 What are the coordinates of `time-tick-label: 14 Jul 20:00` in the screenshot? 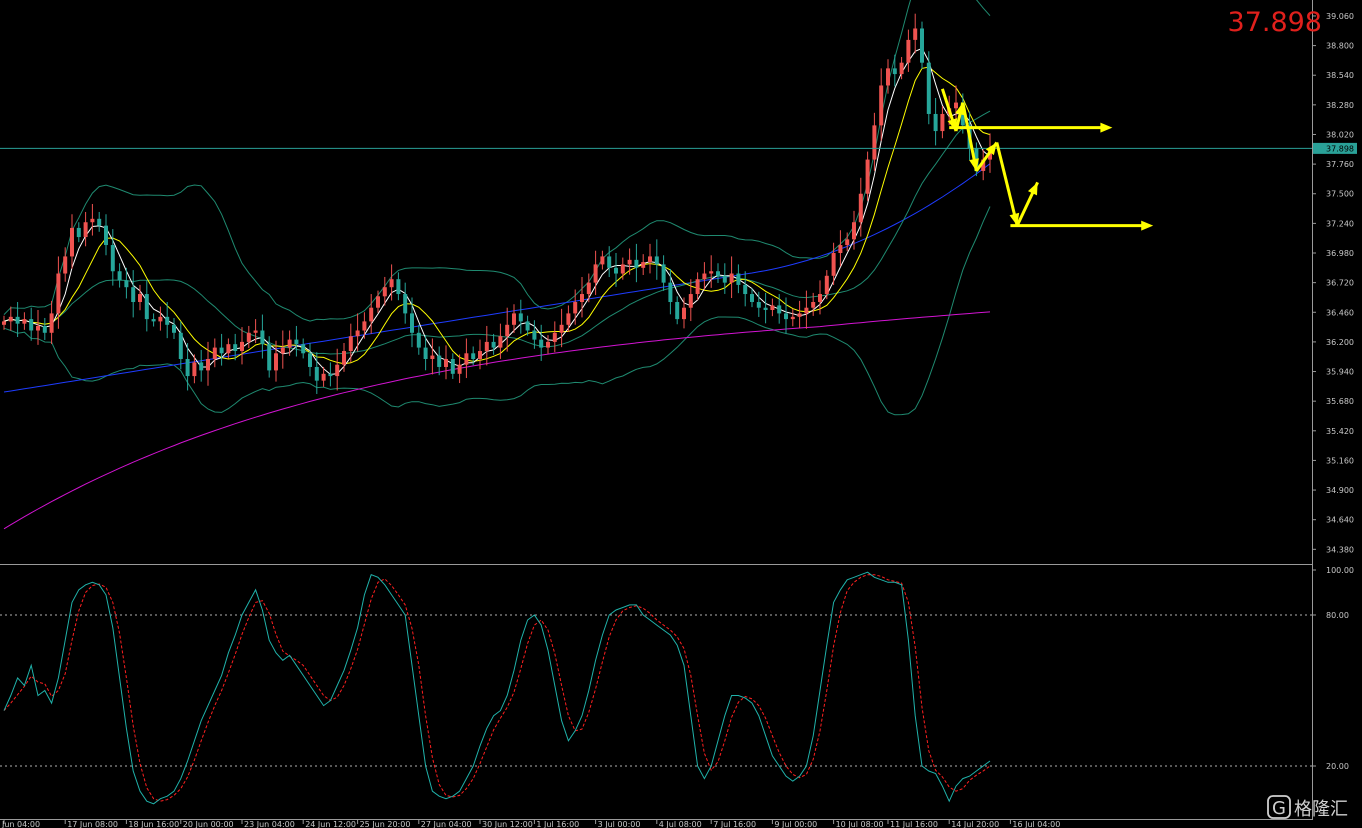 It's located at (975, 824).